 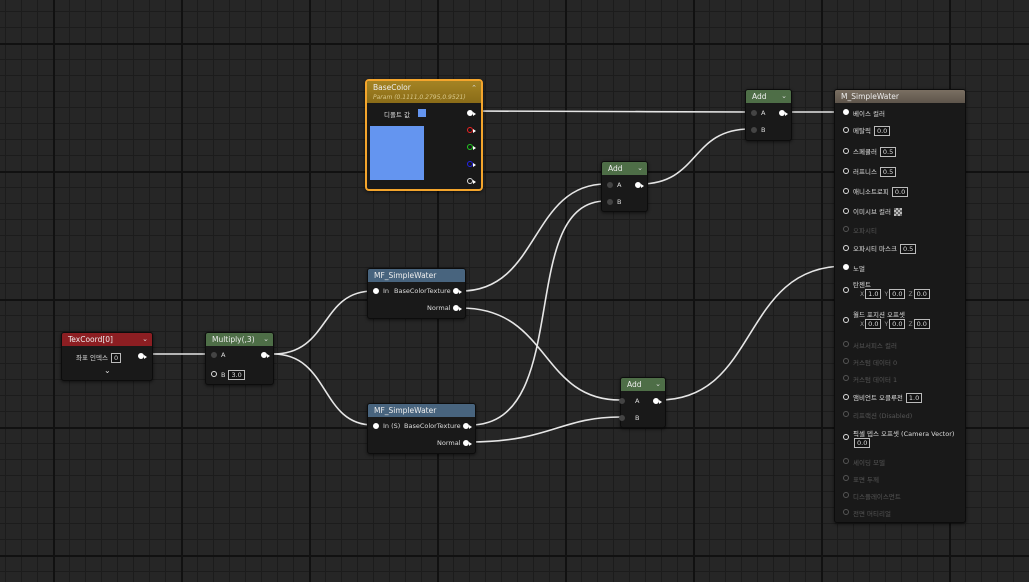 I want to click on basecolor-r-pin, so click(x=471, y=130).